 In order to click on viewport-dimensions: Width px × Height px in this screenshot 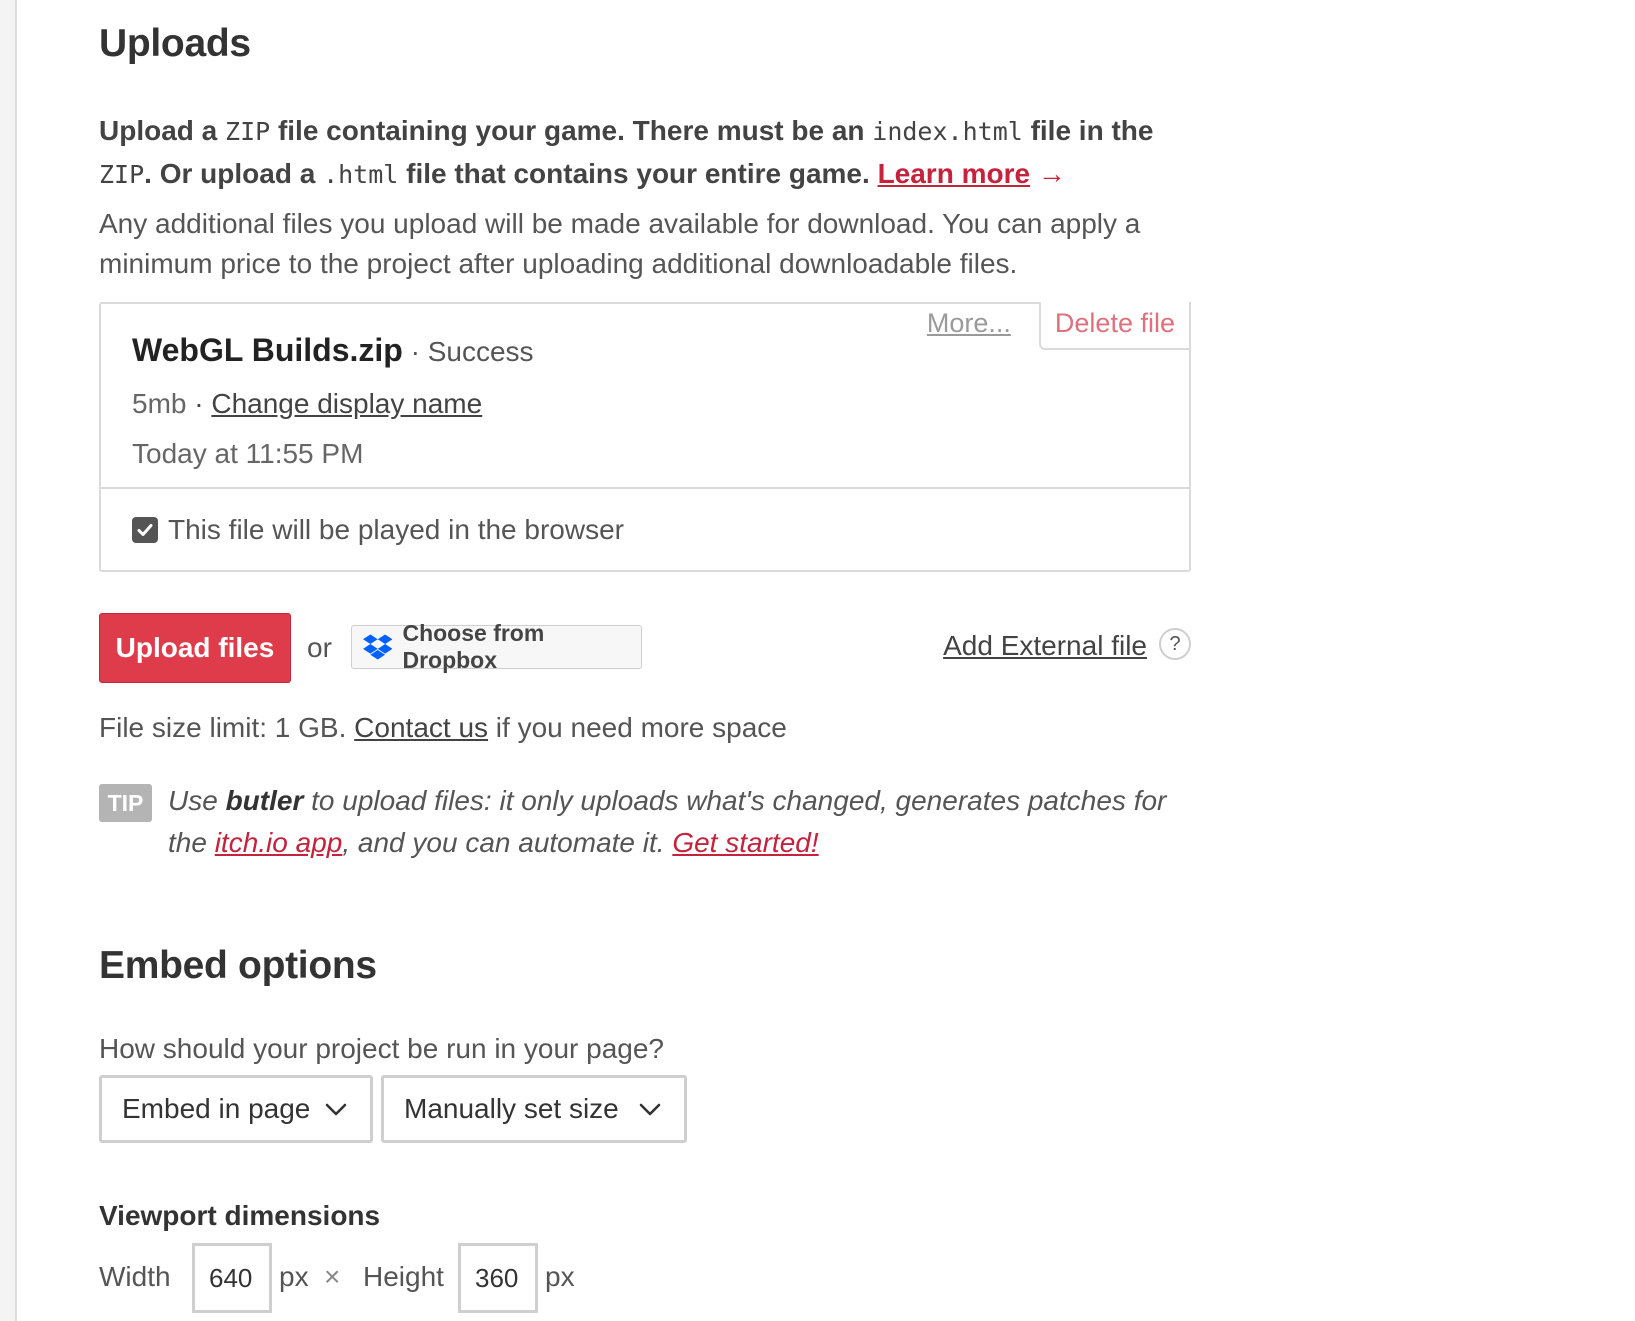, I will do `click(399, 1278)`.